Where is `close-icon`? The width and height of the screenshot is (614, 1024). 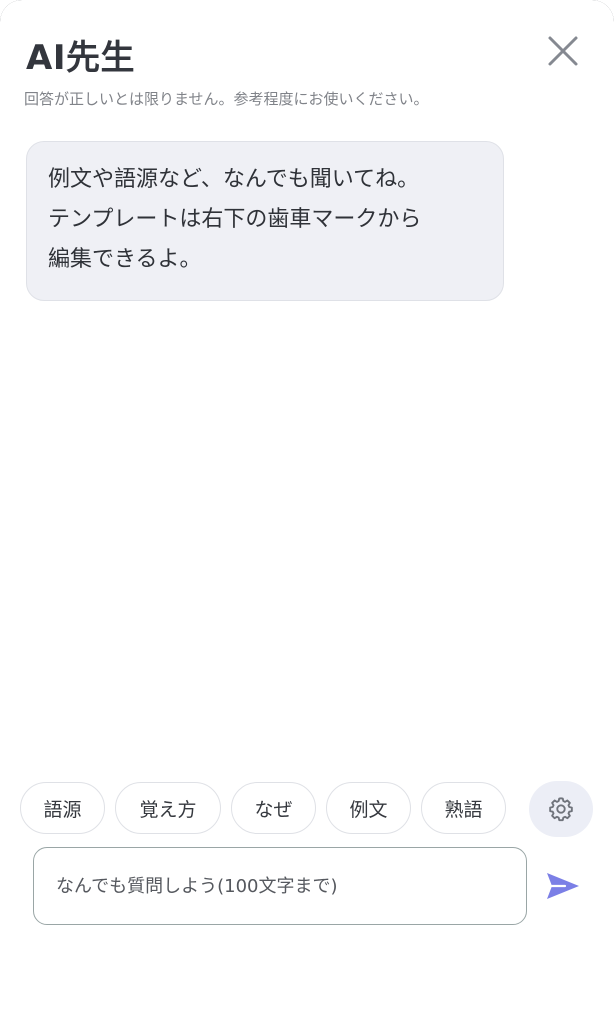
close-icon is located at coordinates (563, 51).